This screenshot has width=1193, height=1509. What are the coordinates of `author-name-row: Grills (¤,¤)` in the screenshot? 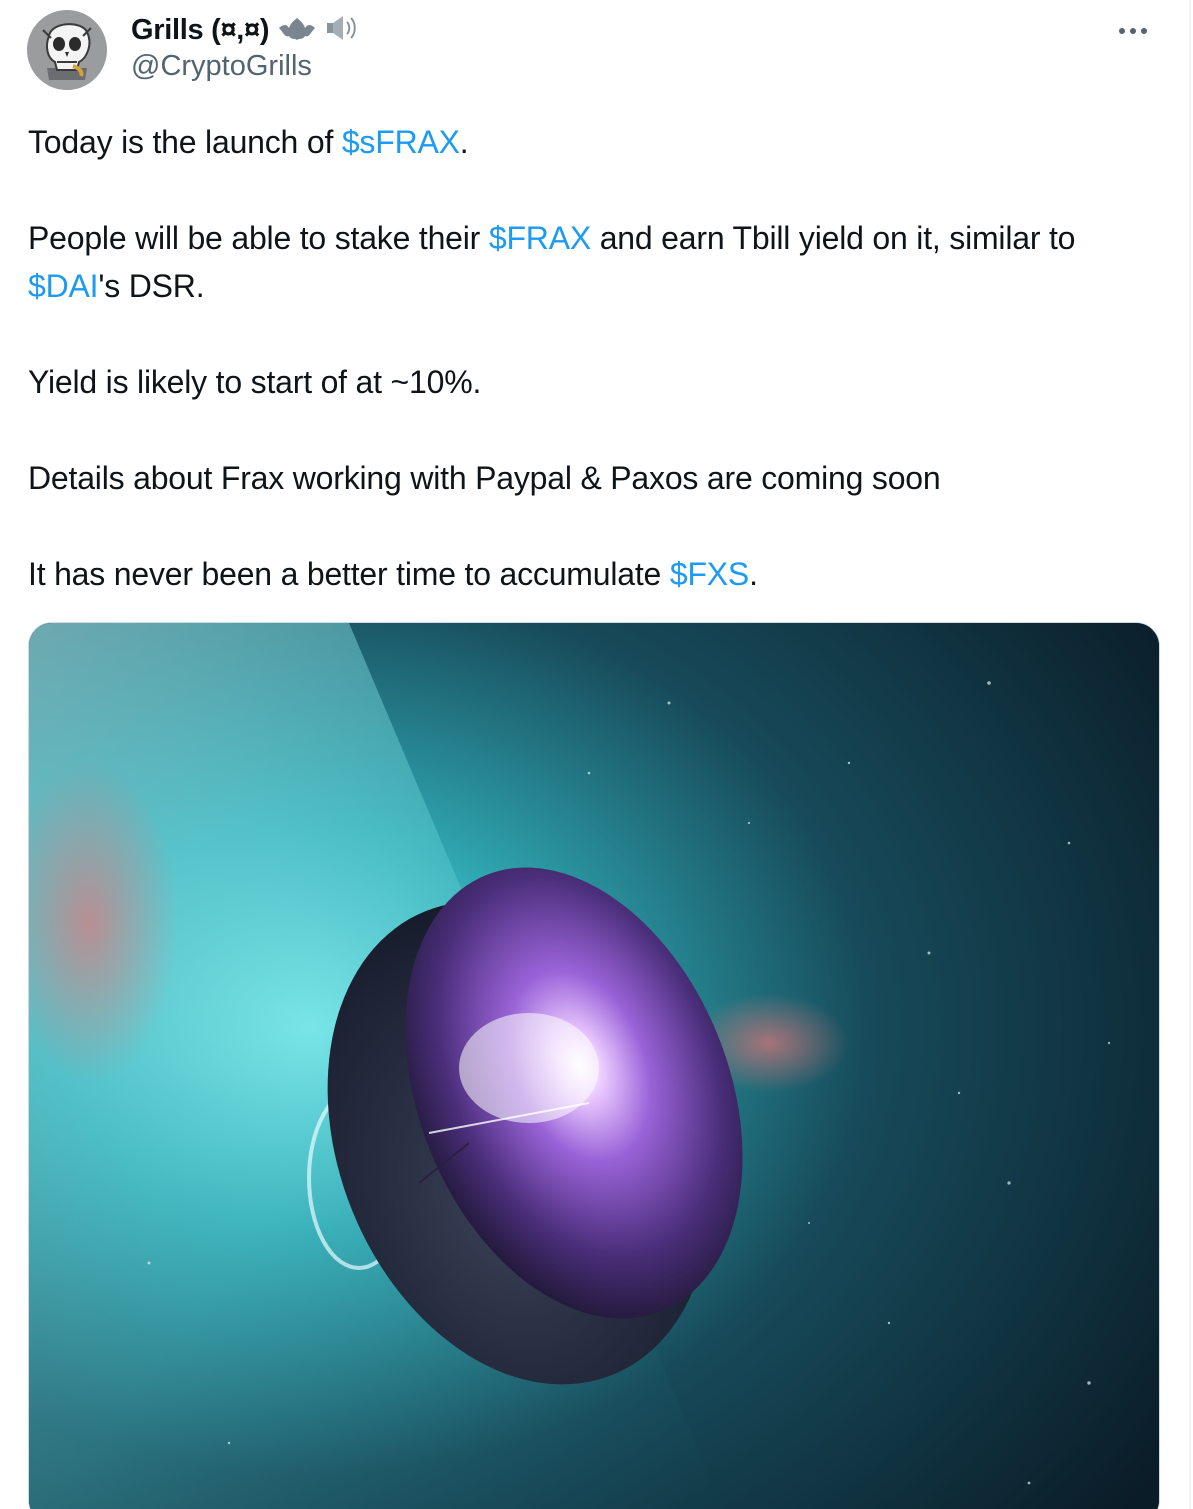 It's located at (246, 30).